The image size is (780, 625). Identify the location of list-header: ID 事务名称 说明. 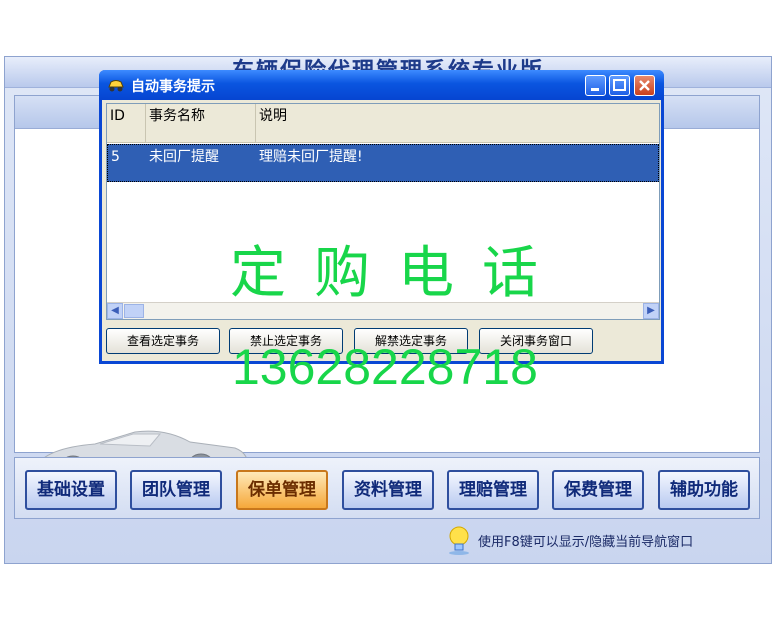
(383, 123).